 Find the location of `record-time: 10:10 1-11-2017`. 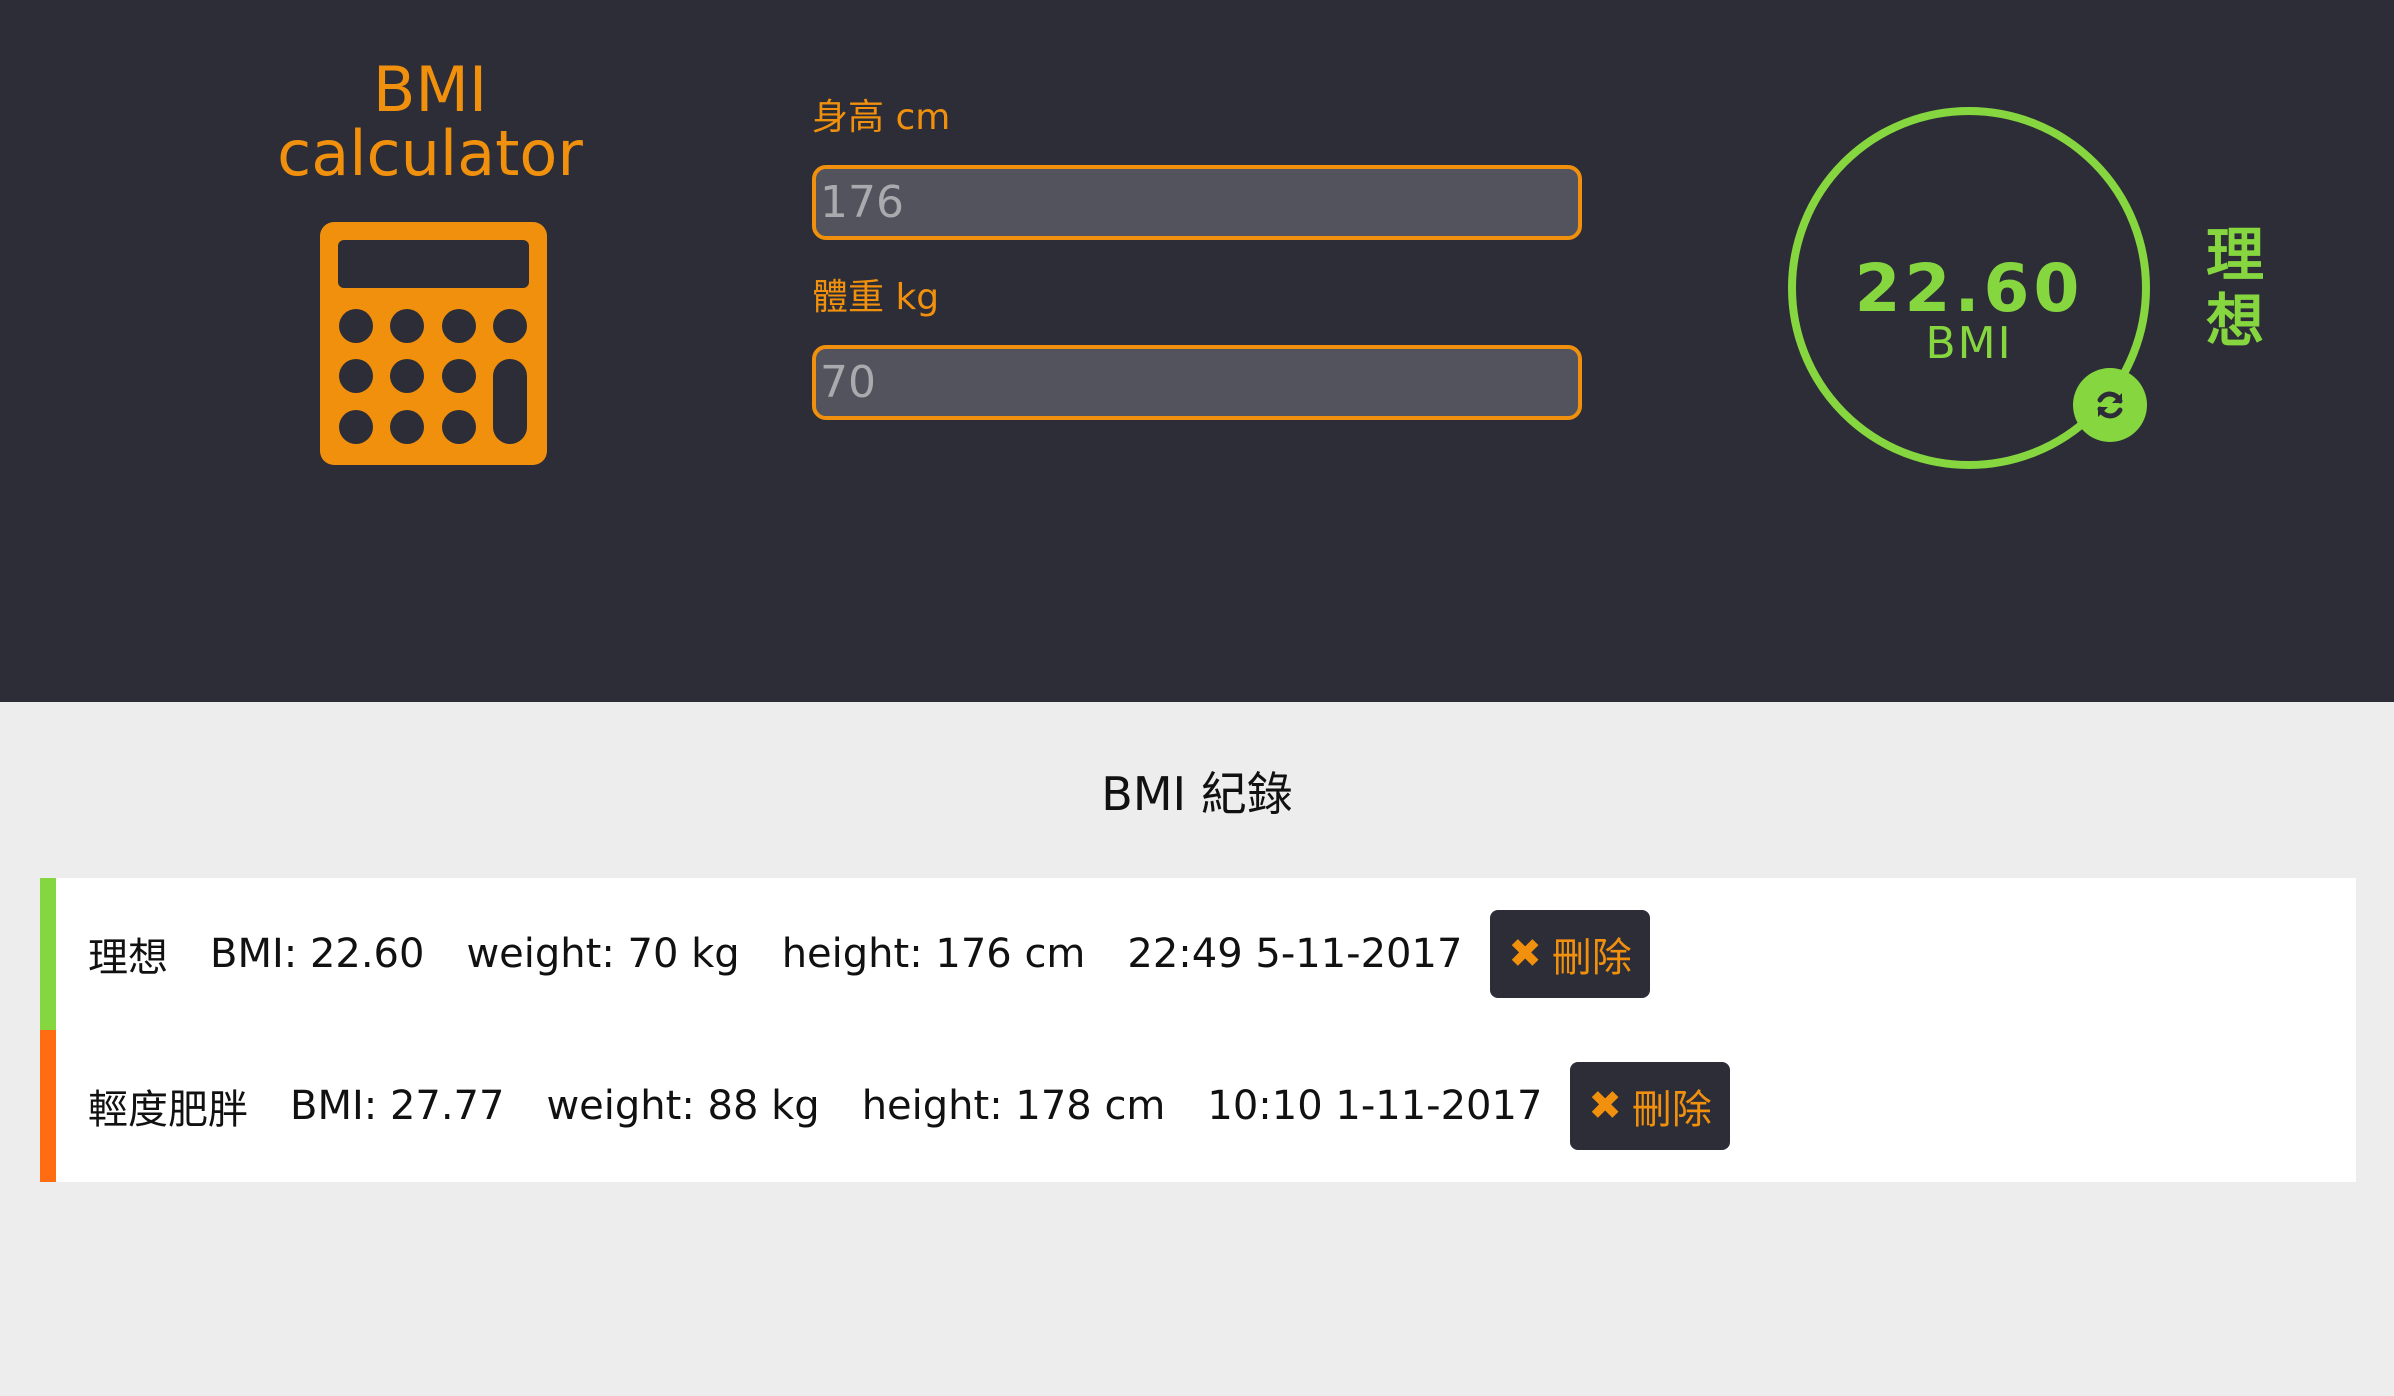

record-time: 10:10 1-11-2017 is located at coordinates (1375, 1106).